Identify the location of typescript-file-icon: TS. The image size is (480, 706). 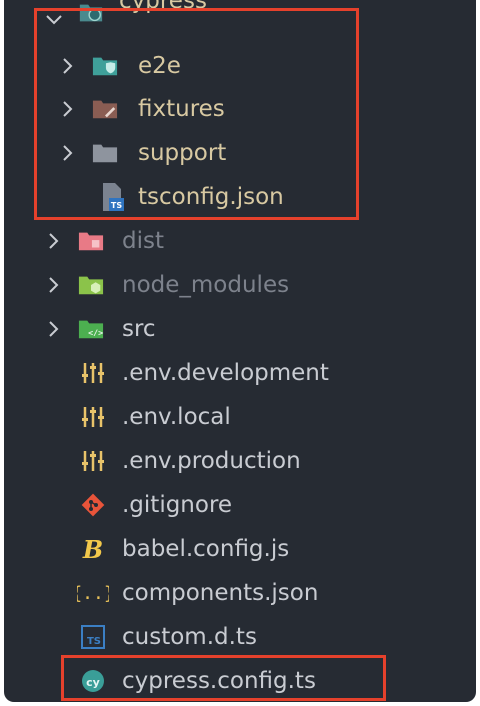
(93, 637).